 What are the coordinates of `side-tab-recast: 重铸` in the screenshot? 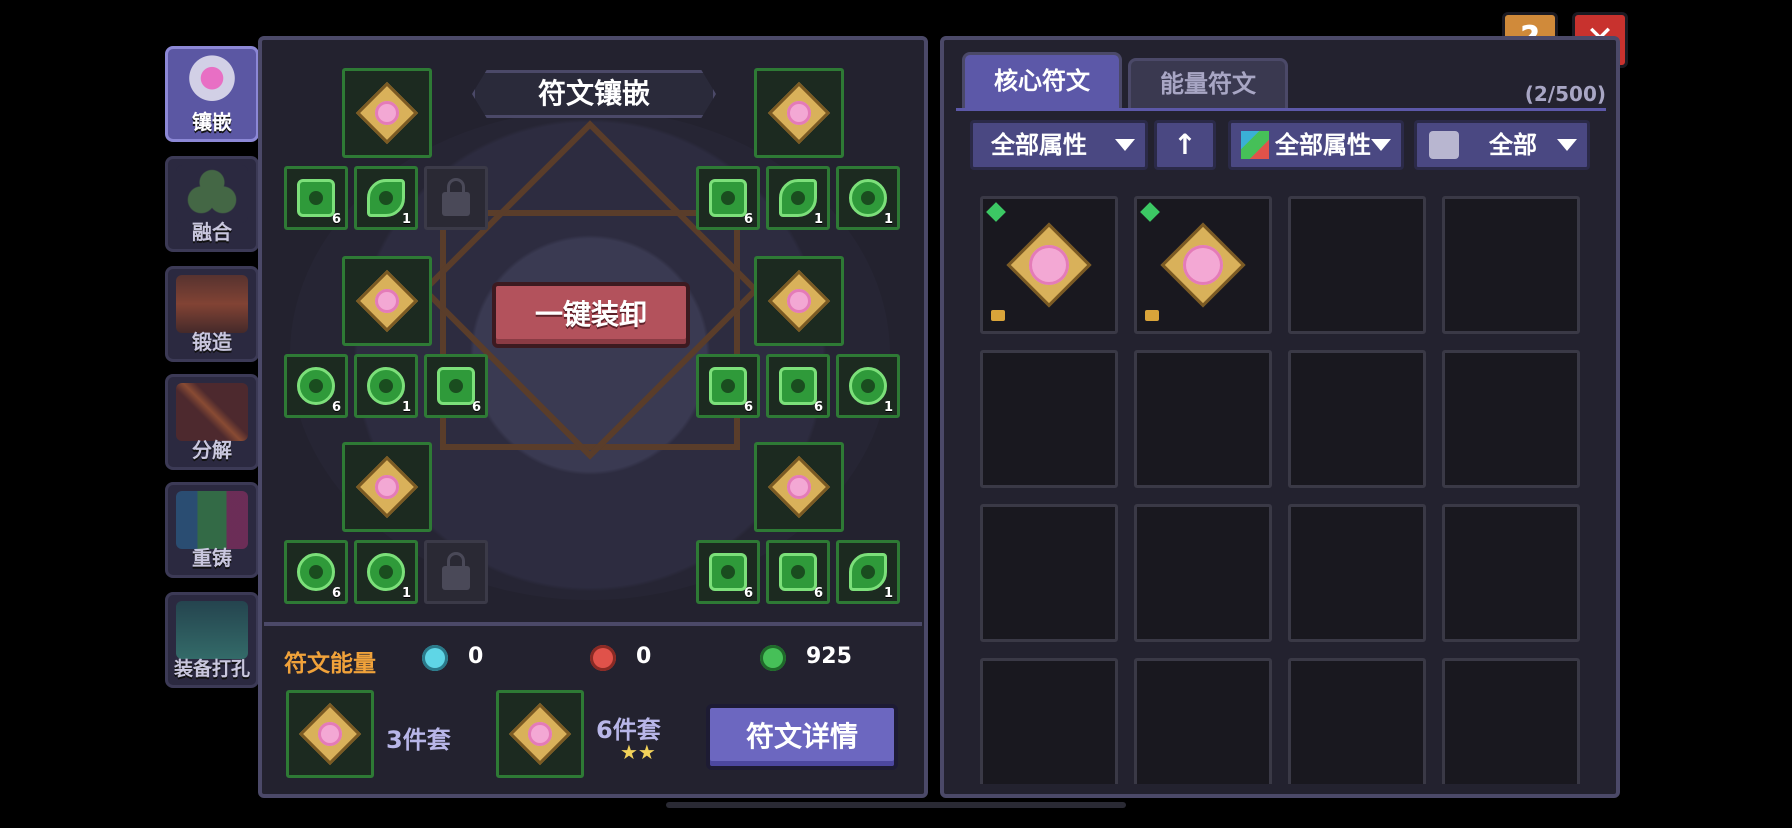 It's located at (212, 530).